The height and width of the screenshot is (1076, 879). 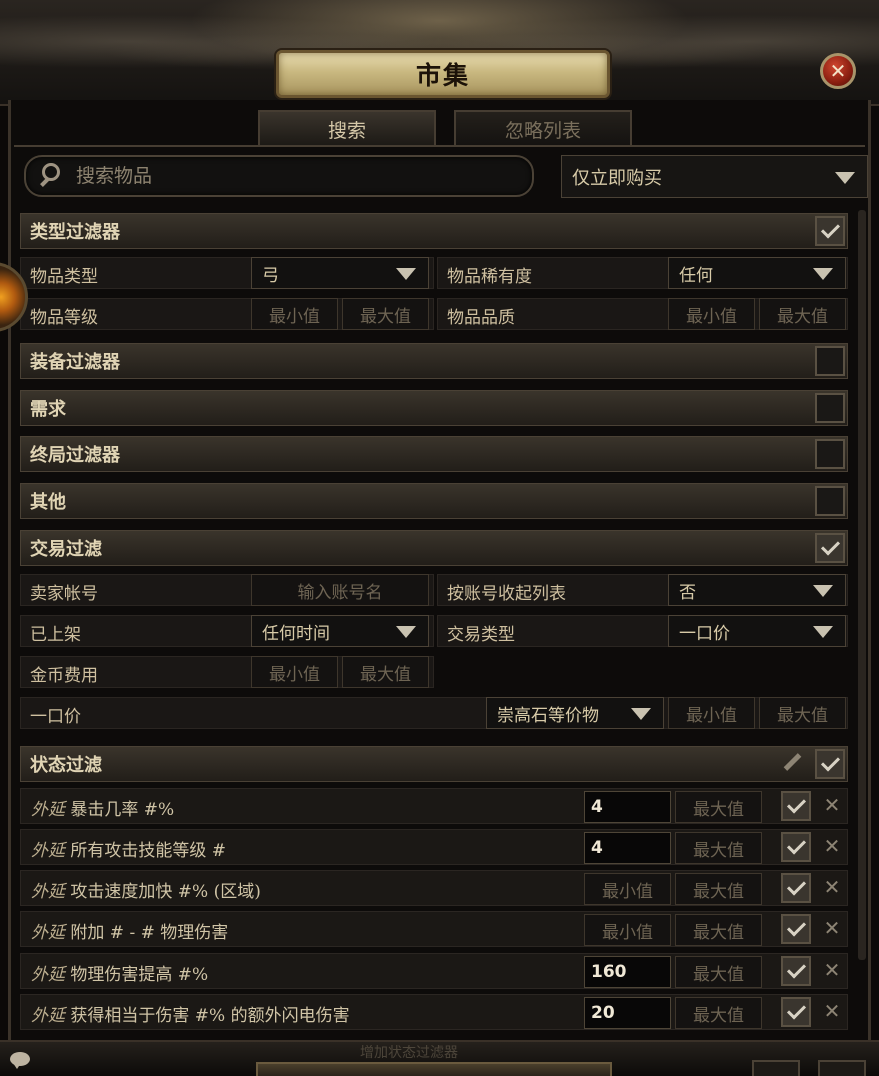 I want to click on rarity-select: 任何, so click(x=757, y=273).